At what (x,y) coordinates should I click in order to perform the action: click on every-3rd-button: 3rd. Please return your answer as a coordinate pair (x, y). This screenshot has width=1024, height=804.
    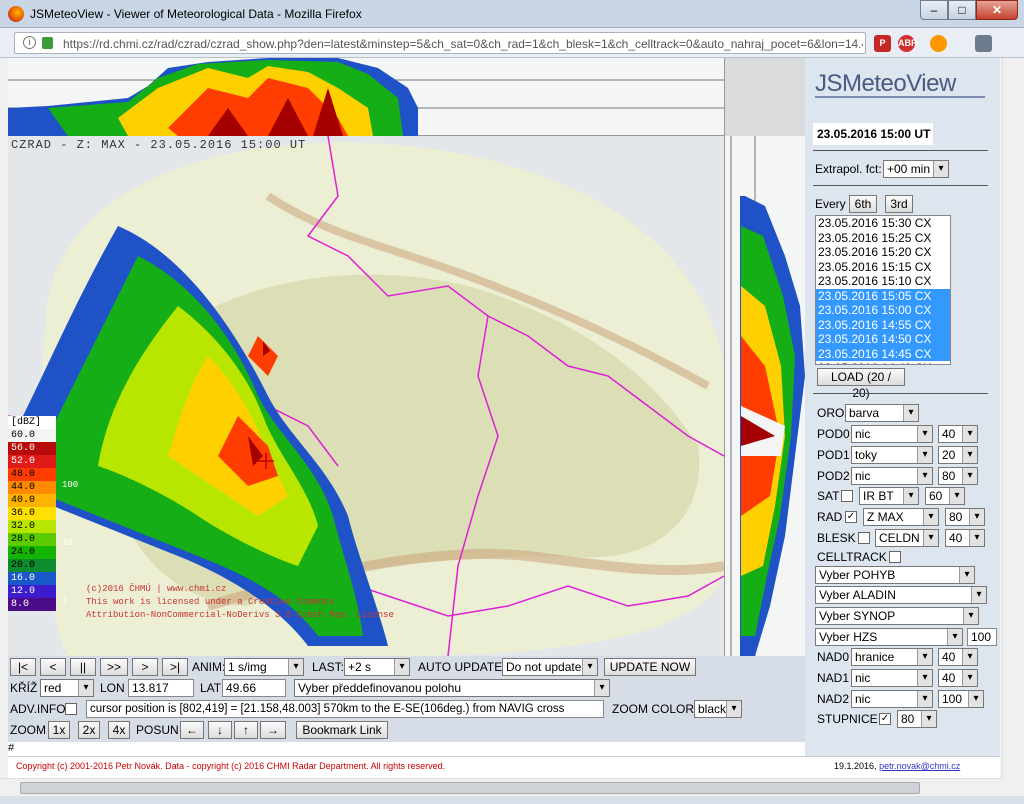
    Looking at the image, I should click on (899, 204).